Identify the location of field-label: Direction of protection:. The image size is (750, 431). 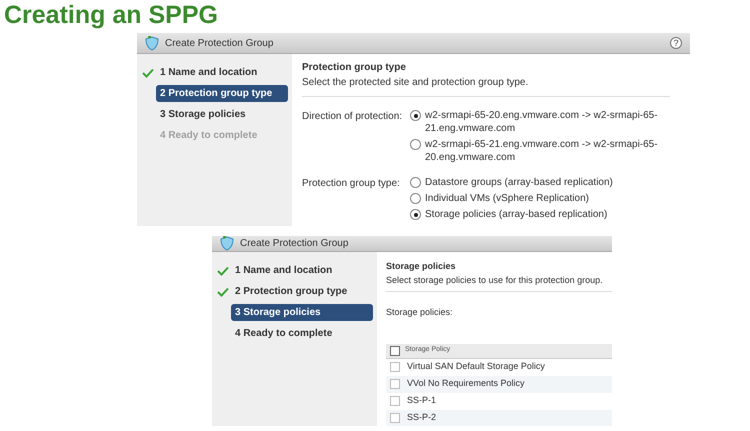
(353, 117).